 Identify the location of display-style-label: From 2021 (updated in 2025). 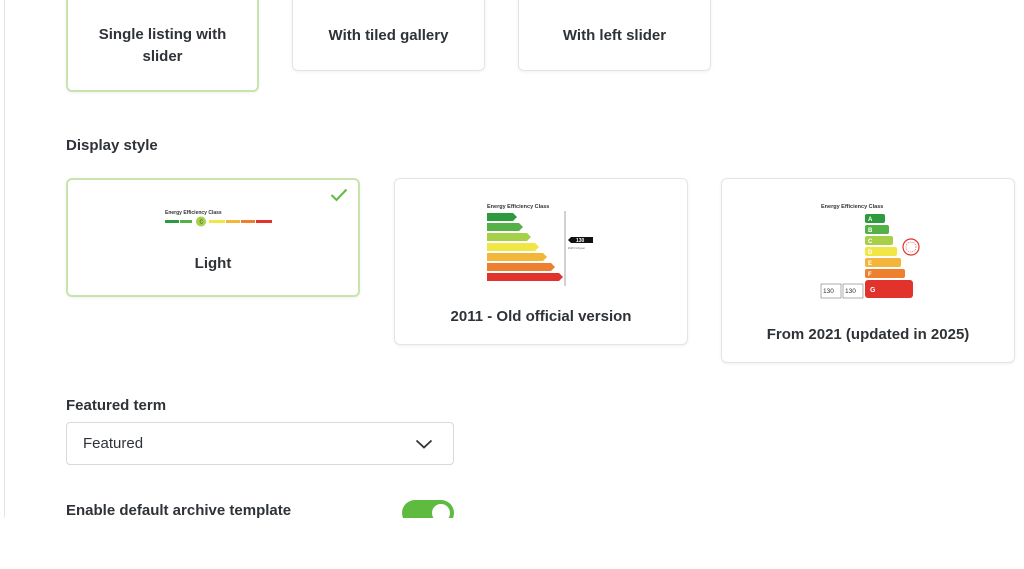
(868, 334).